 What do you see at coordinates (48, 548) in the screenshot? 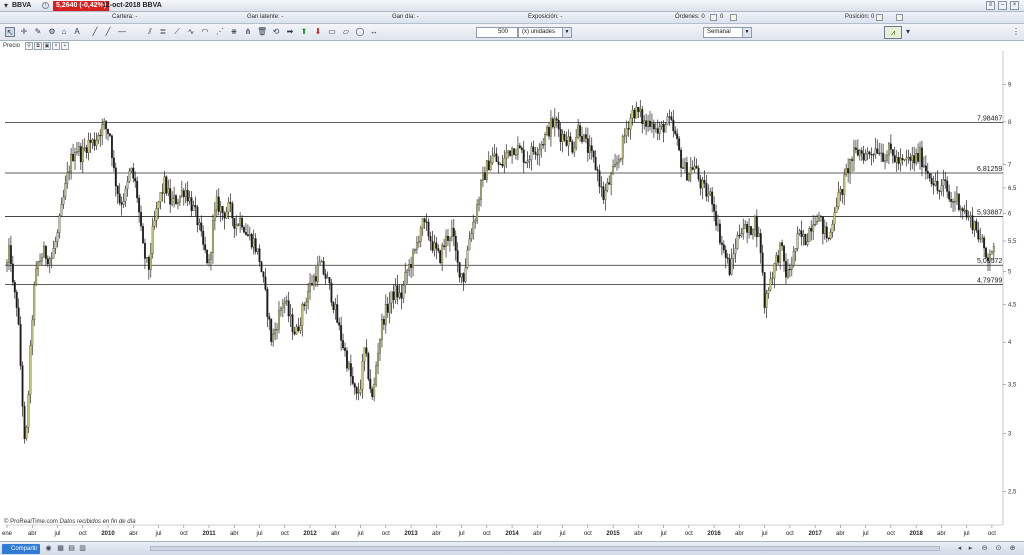
I see `camera-icon: ◉` at bounding box center [48, 548].